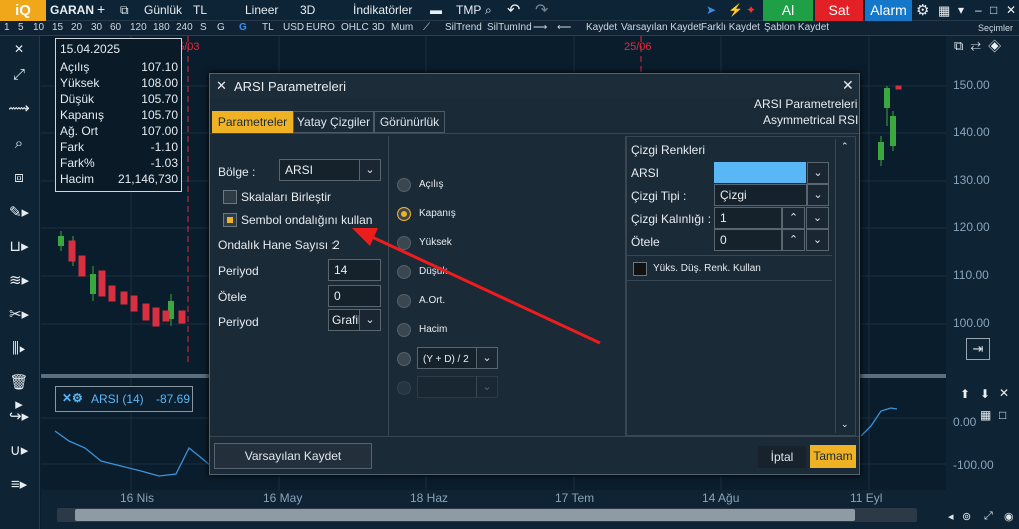 This screenshot has width=1019, height=529. Describe the element at coordinates (476, 286) in the screenshot. I see `annotation-arrow` at that location.